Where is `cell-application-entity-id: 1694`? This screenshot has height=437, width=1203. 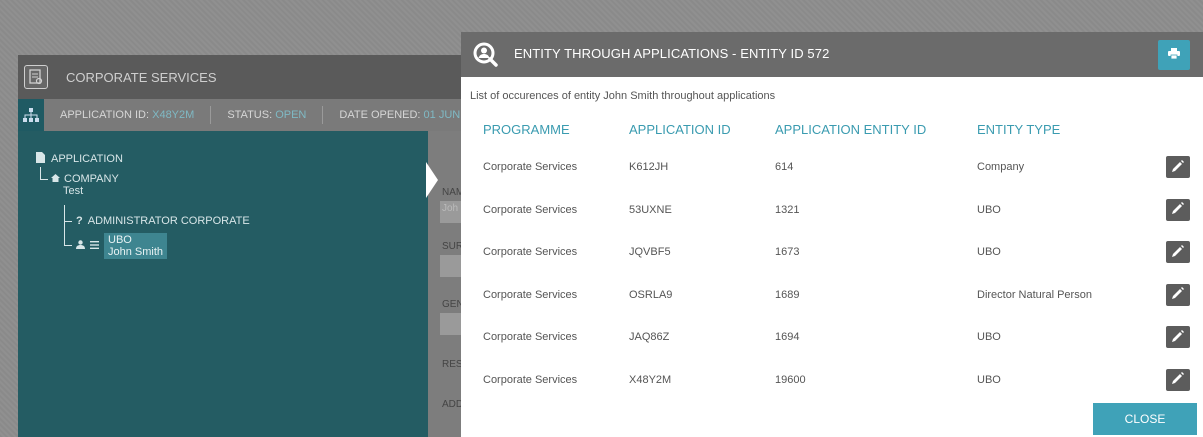
cell-application-entity-id: 1694 is located at coordinates (787, 337).